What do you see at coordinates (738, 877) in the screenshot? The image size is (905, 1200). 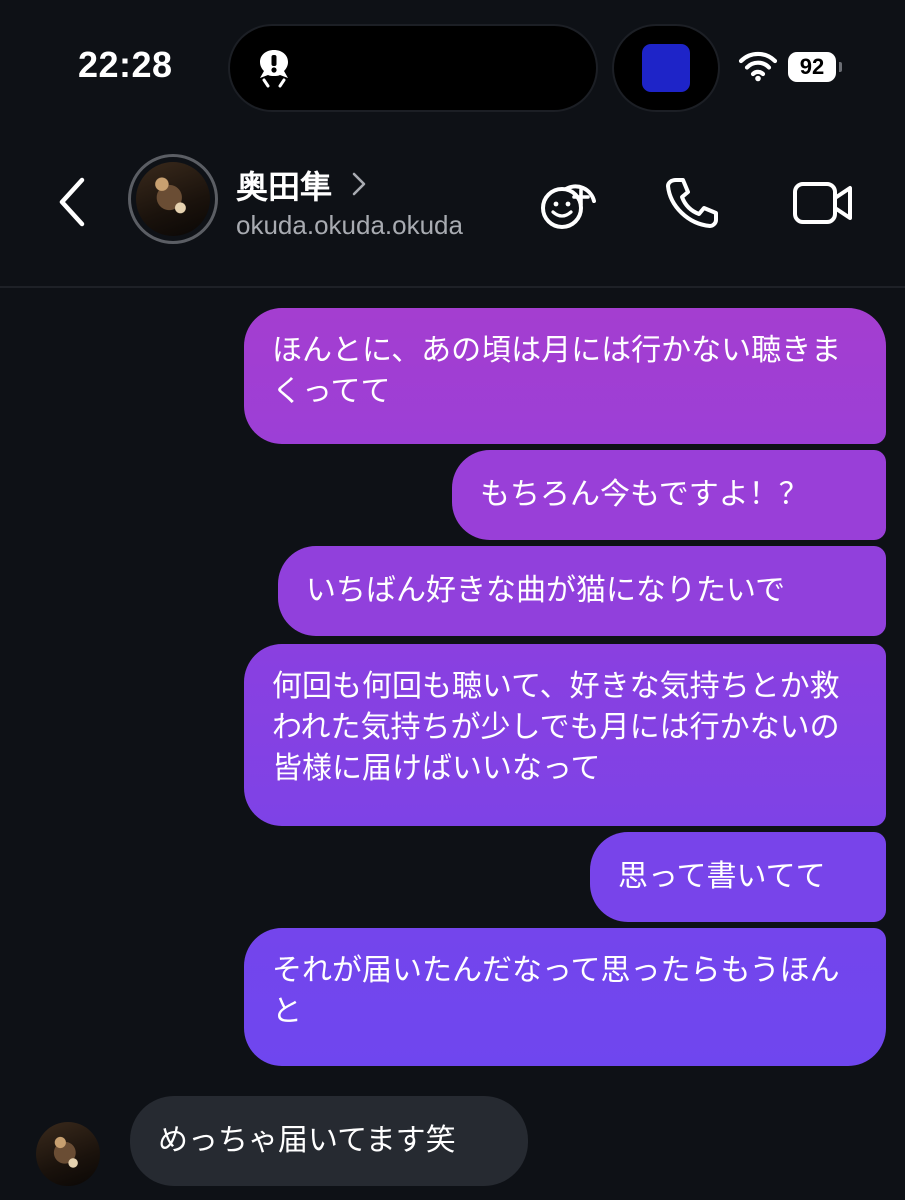 I see `outgoing-message: 思って書いてて` at bounding box center [738, 877].